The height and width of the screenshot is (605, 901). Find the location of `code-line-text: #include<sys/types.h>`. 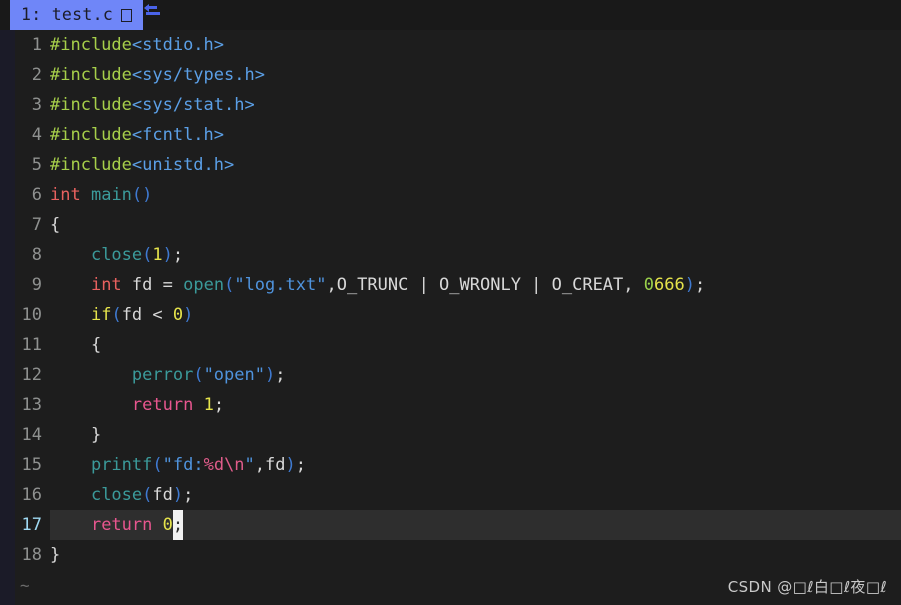

code-line-text: #include<sys/types.h> is located at coordinates (157, 75).